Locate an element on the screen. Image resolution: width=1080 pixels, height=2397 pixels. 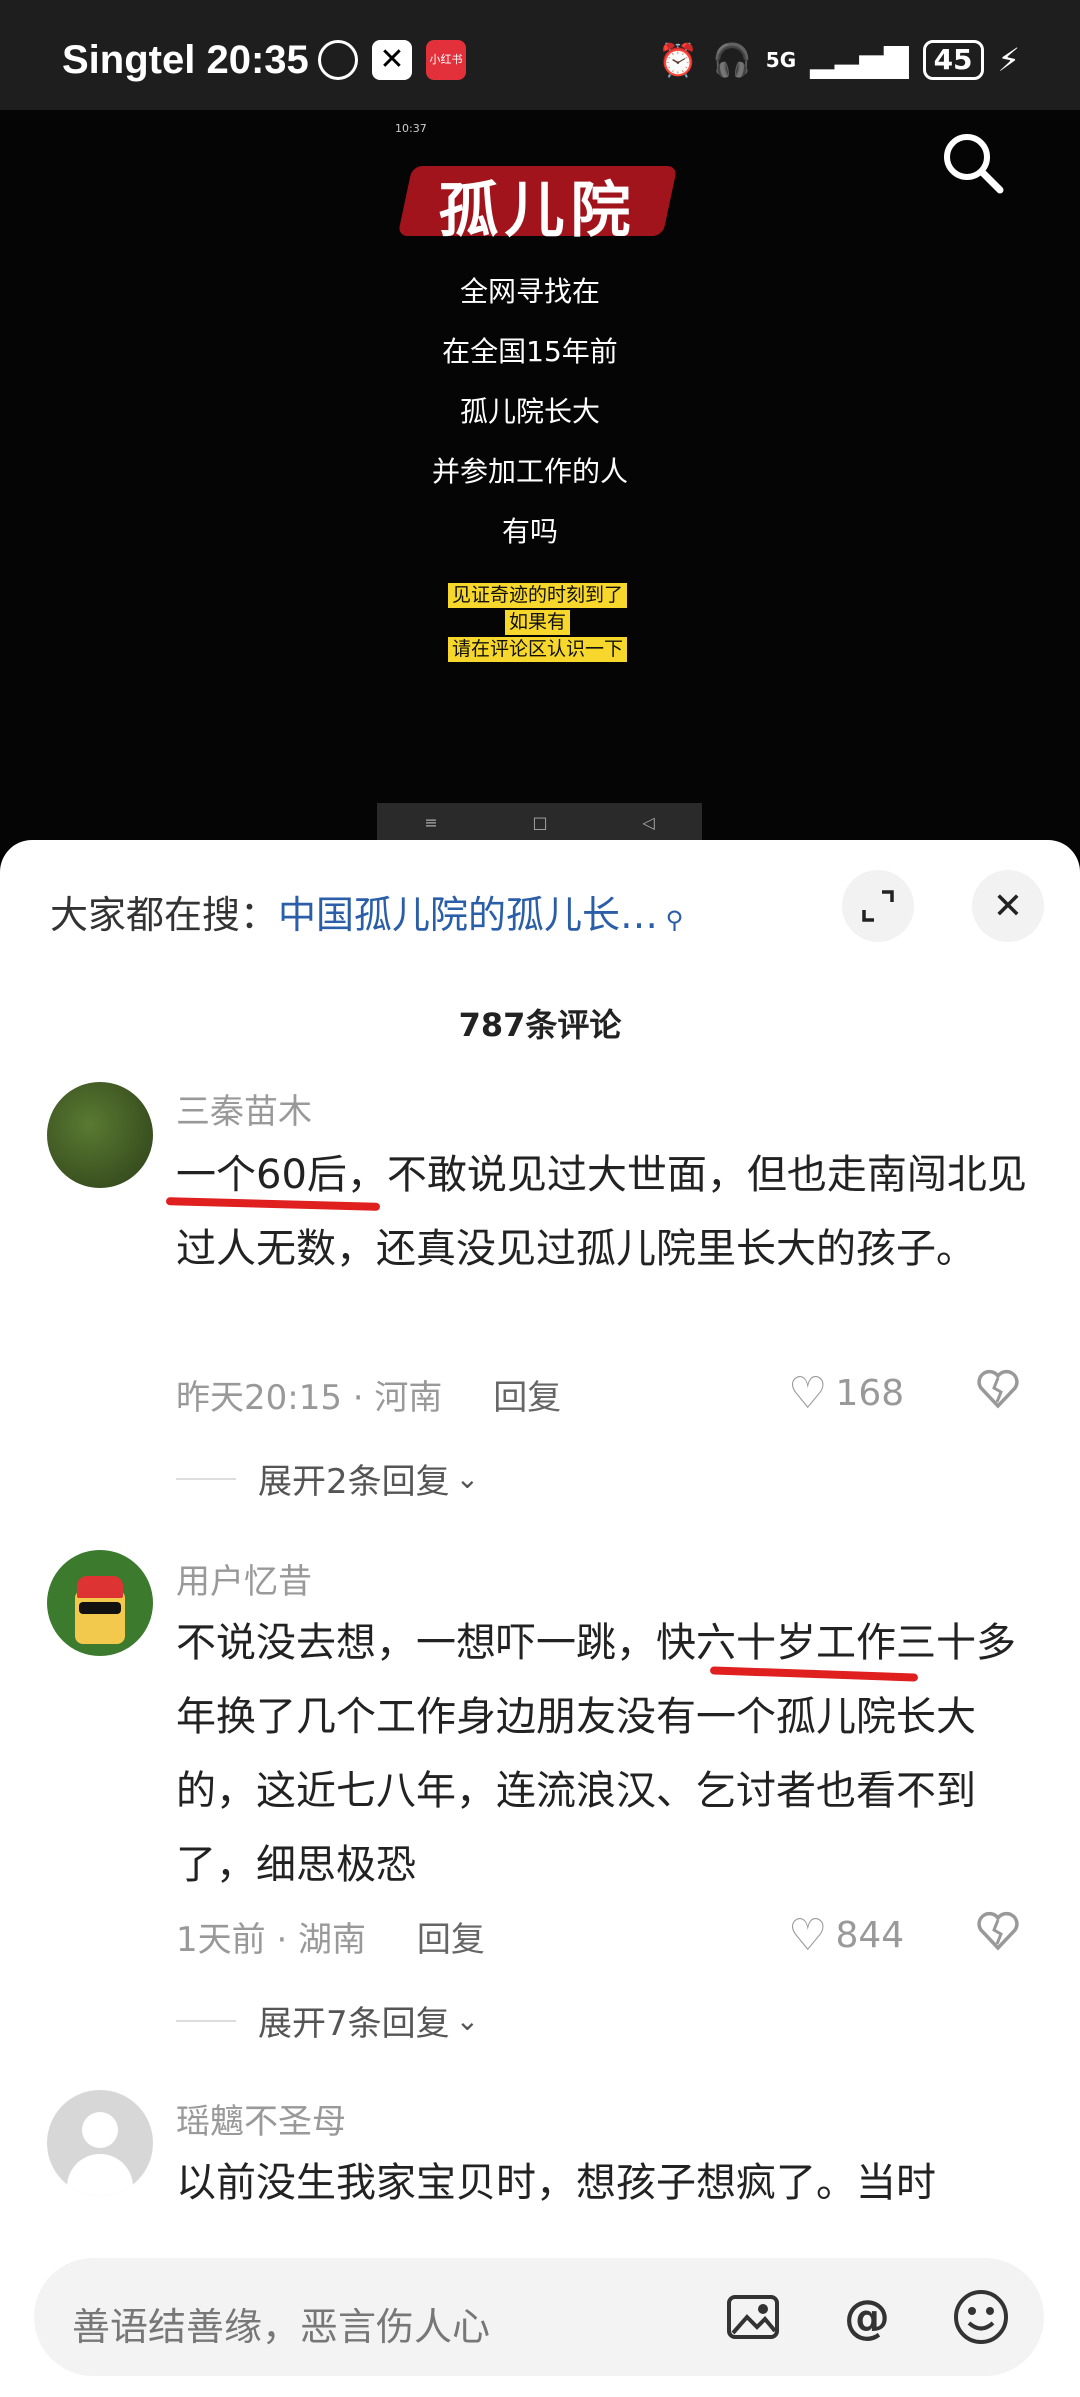
like-count: 168 is located at coordinates (870, 1393).